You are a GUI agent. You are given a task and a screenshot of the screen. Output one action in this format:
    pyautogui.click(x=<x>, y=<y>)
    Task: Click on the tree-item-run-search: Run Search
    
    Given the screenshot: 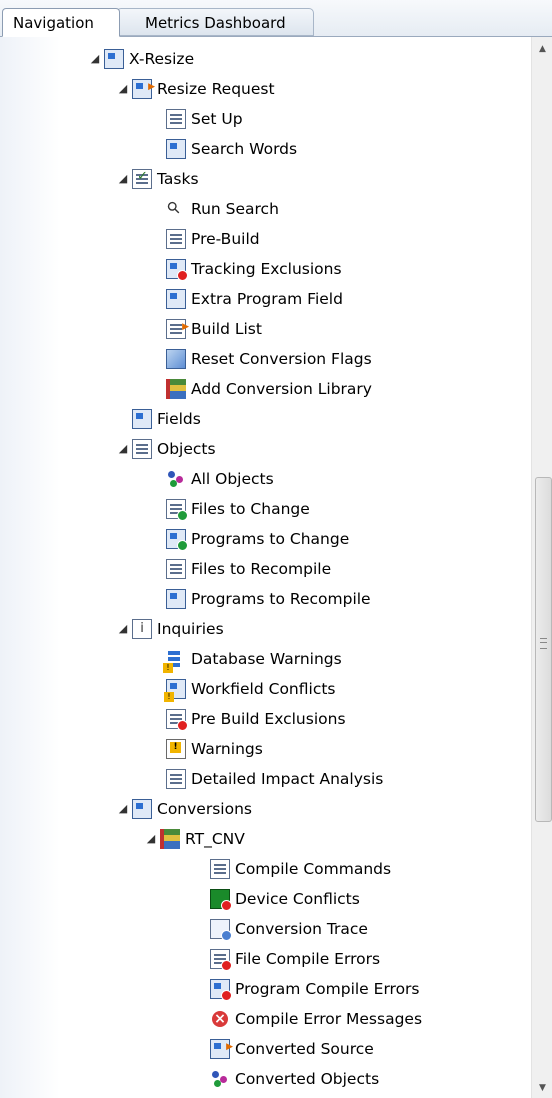 What is the action you would take?
    pyautogui.click(x=221, y=209)
    